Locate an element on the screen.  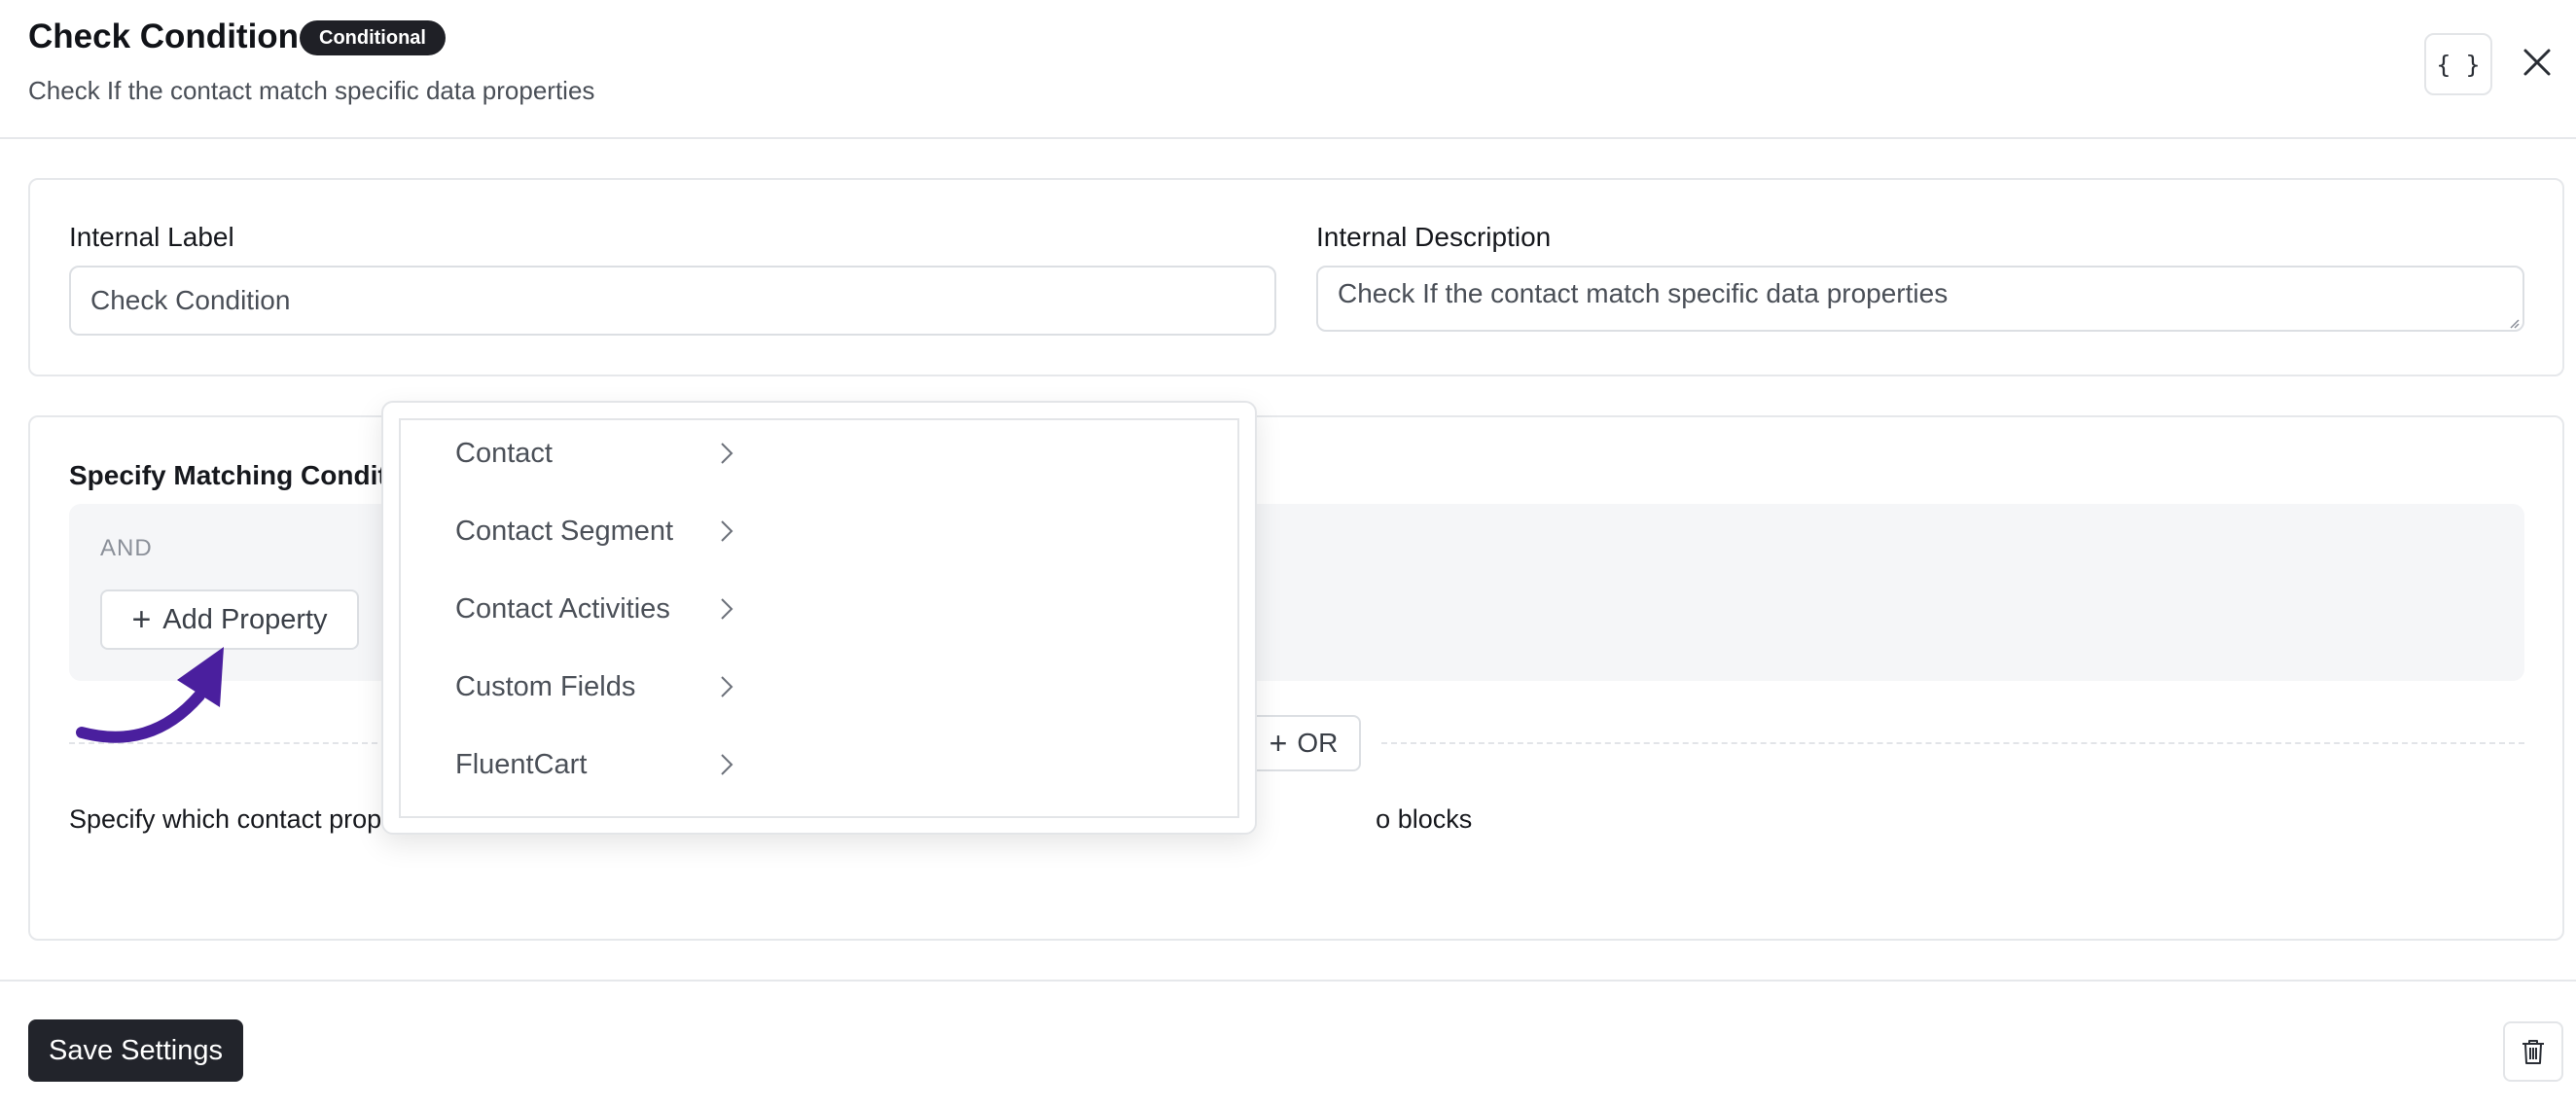
menu-item-label: Contact Segment is located at coordinates (564, 531).